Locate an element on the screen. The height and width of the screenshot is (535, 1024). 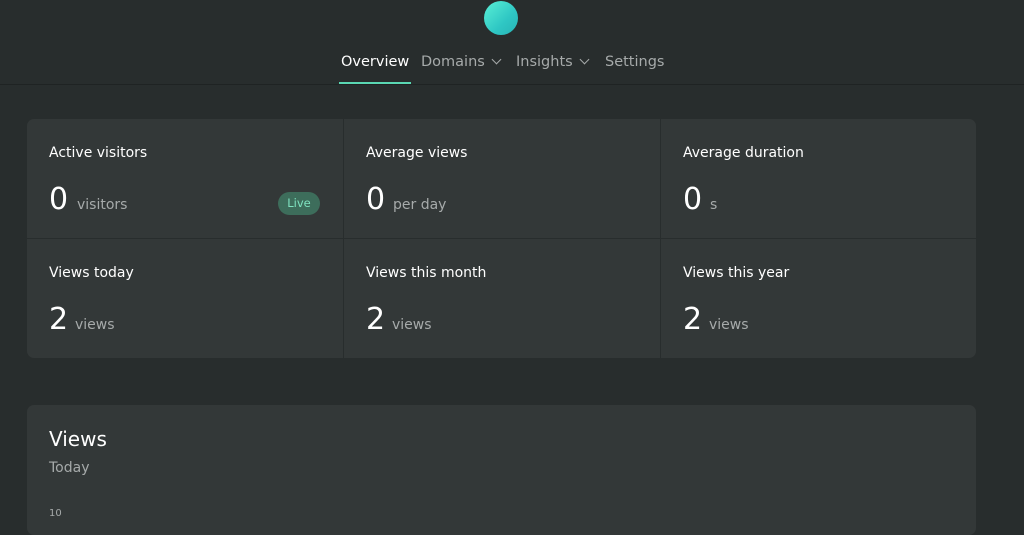
stat-title: Active visitors is located at coordinates (98, 153).